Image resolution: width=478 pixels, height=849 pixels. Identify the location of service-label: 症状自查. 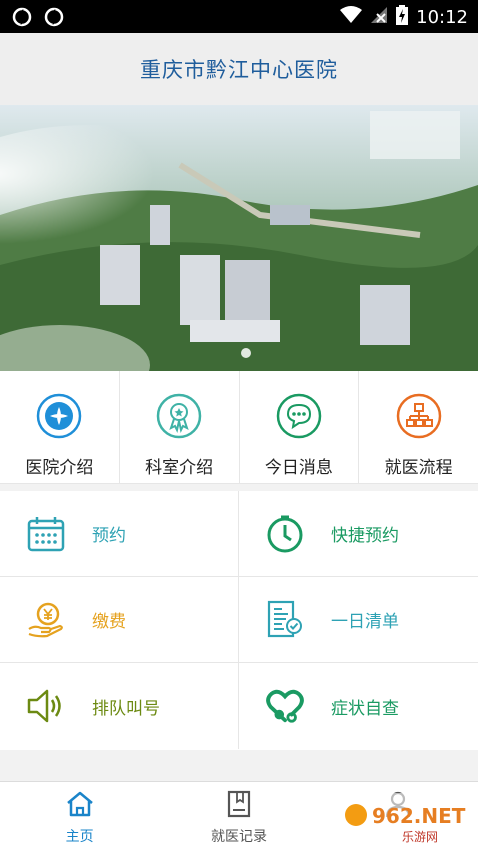
(365, 708).